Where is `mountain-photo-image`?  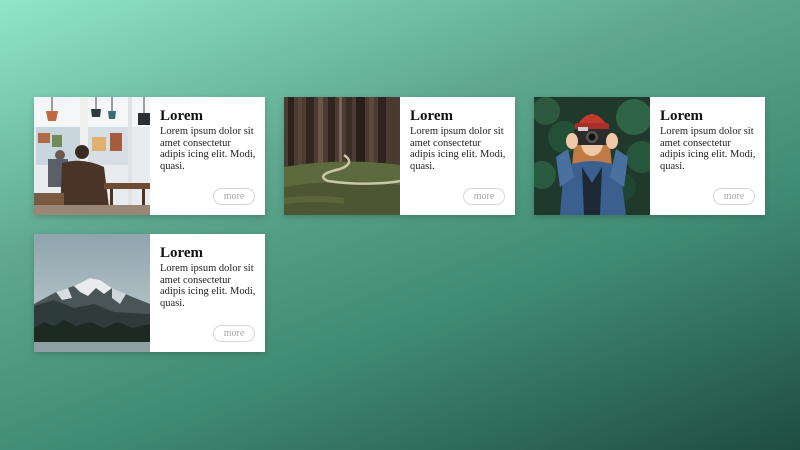 mountain-photo-image is located at coordinates (92, 293).